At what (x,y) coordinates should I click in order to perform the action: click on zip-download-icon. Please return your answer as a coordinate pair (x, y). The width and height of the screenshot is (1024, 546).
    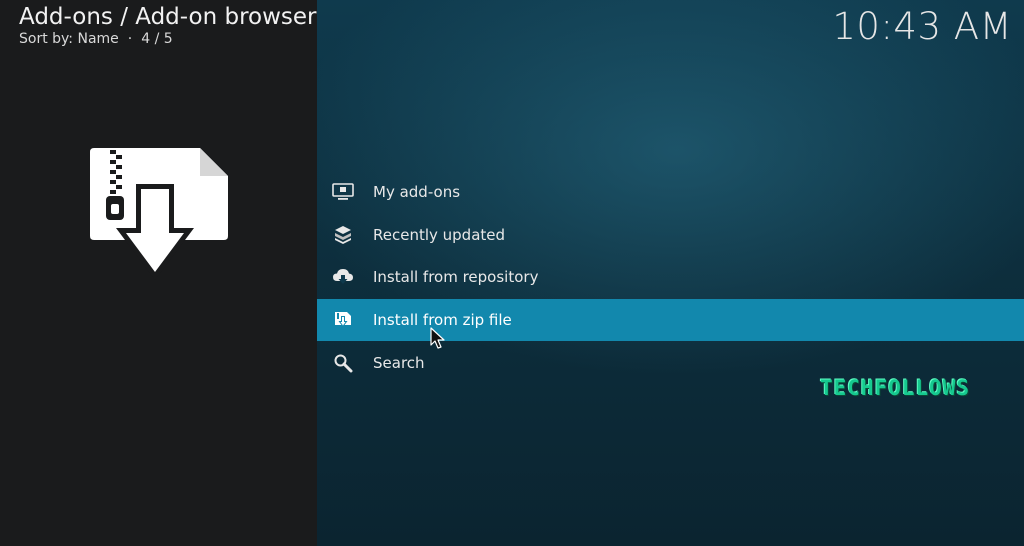
    Looking at the image, I should click on (159, 214).